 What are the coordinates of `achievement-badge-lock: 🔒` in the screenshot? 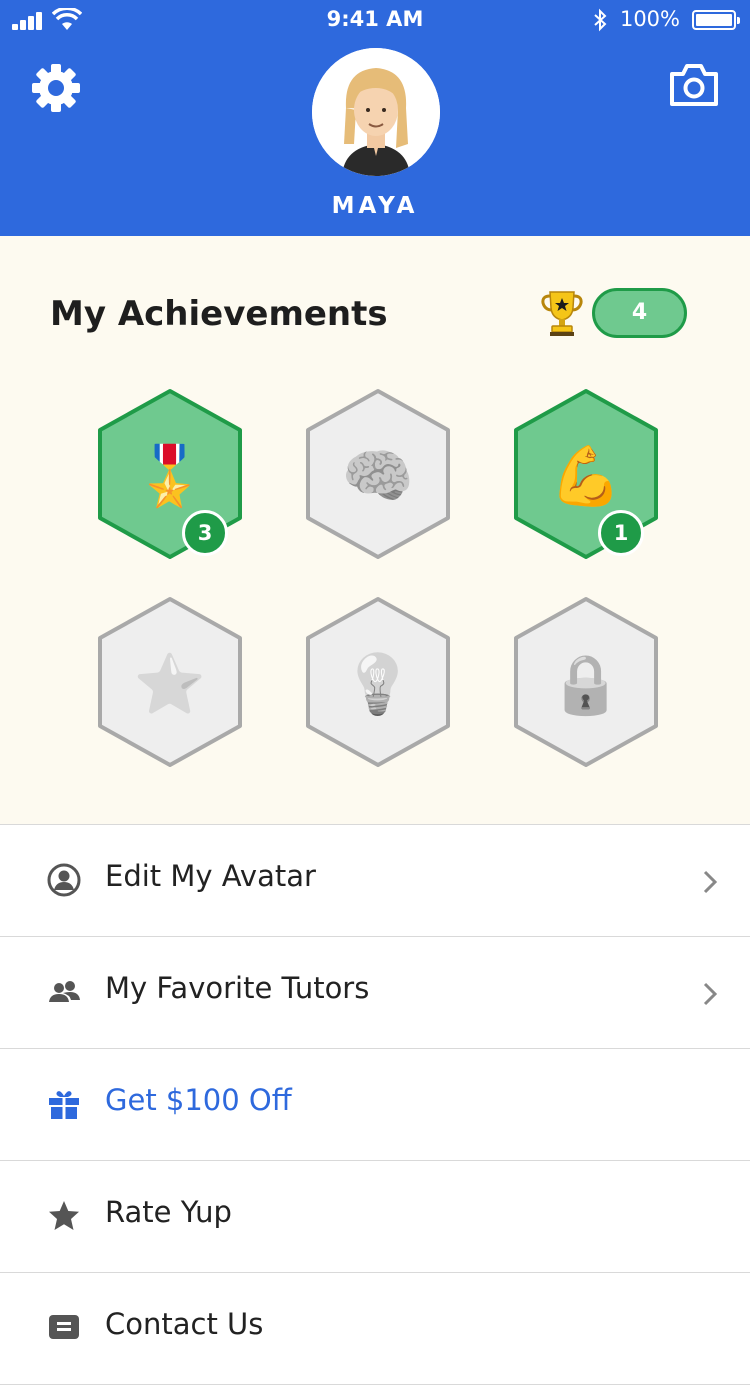 It's located at (586, 682).